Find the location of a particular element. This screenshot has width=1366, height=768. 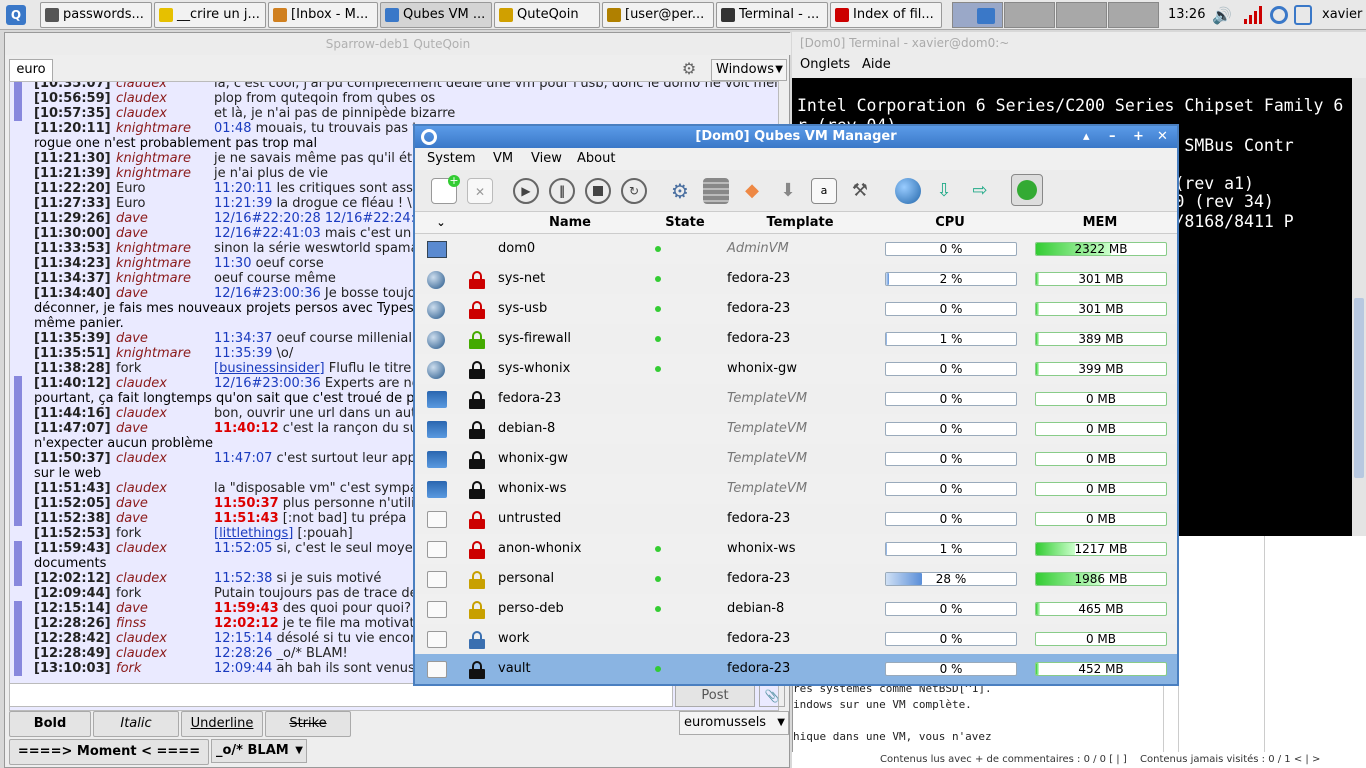

column-template: Template is located at coordinates (800, 223).